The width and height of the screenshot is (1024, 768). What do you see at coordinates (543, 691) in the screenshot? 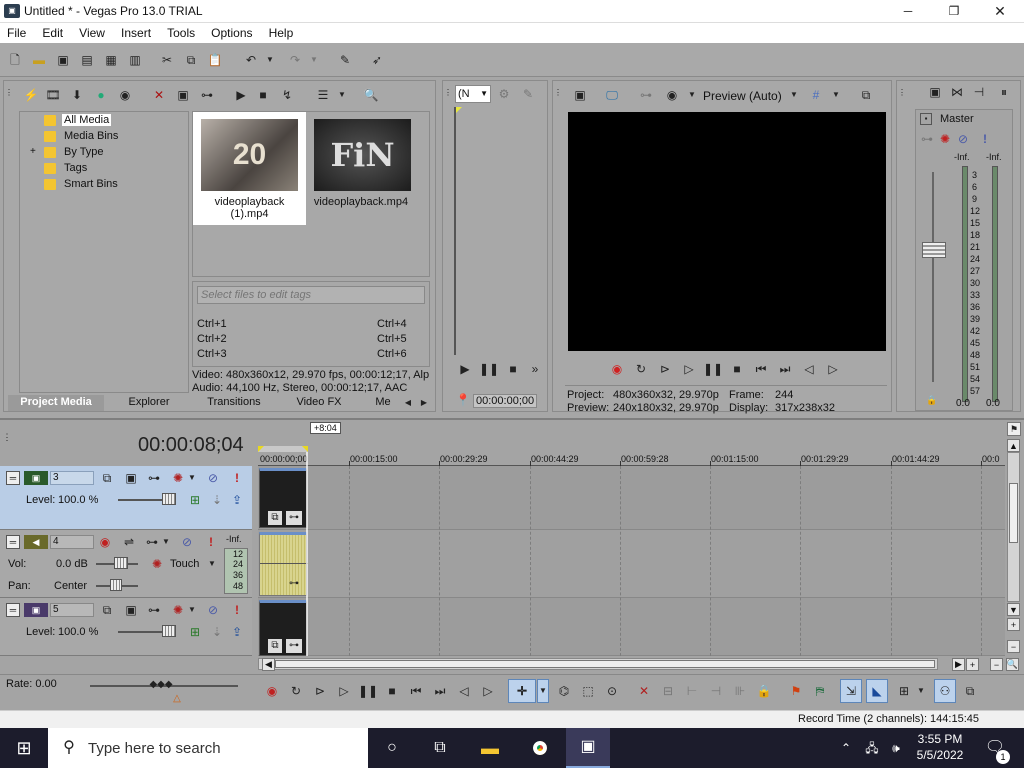
I see `edit-tool-dropdown-icon: ▼` at bounding box center [543, 691].